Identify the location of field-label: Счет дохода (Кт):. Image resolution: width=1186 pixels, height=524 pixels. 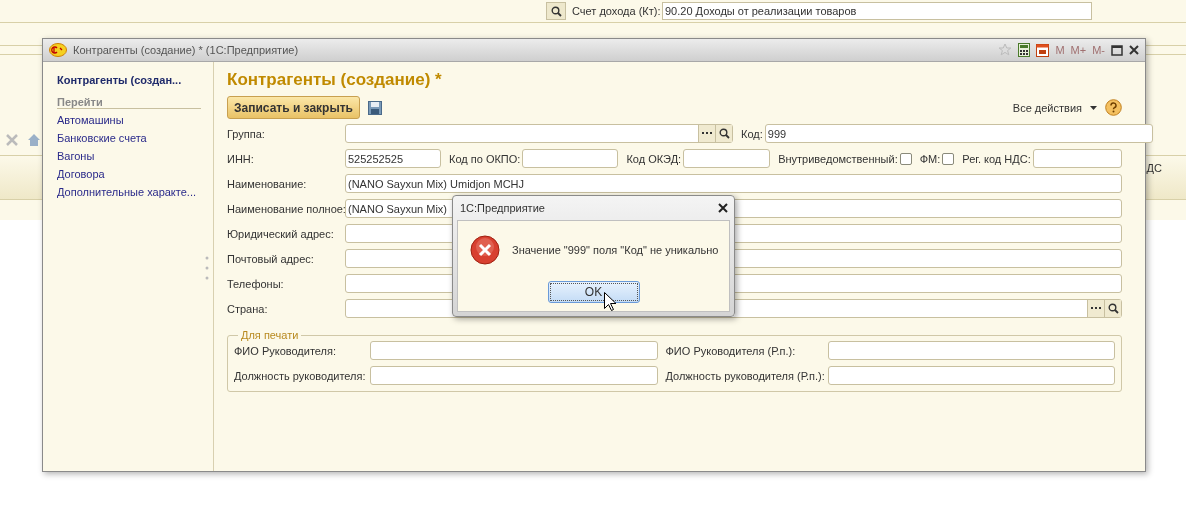
(617, 11).